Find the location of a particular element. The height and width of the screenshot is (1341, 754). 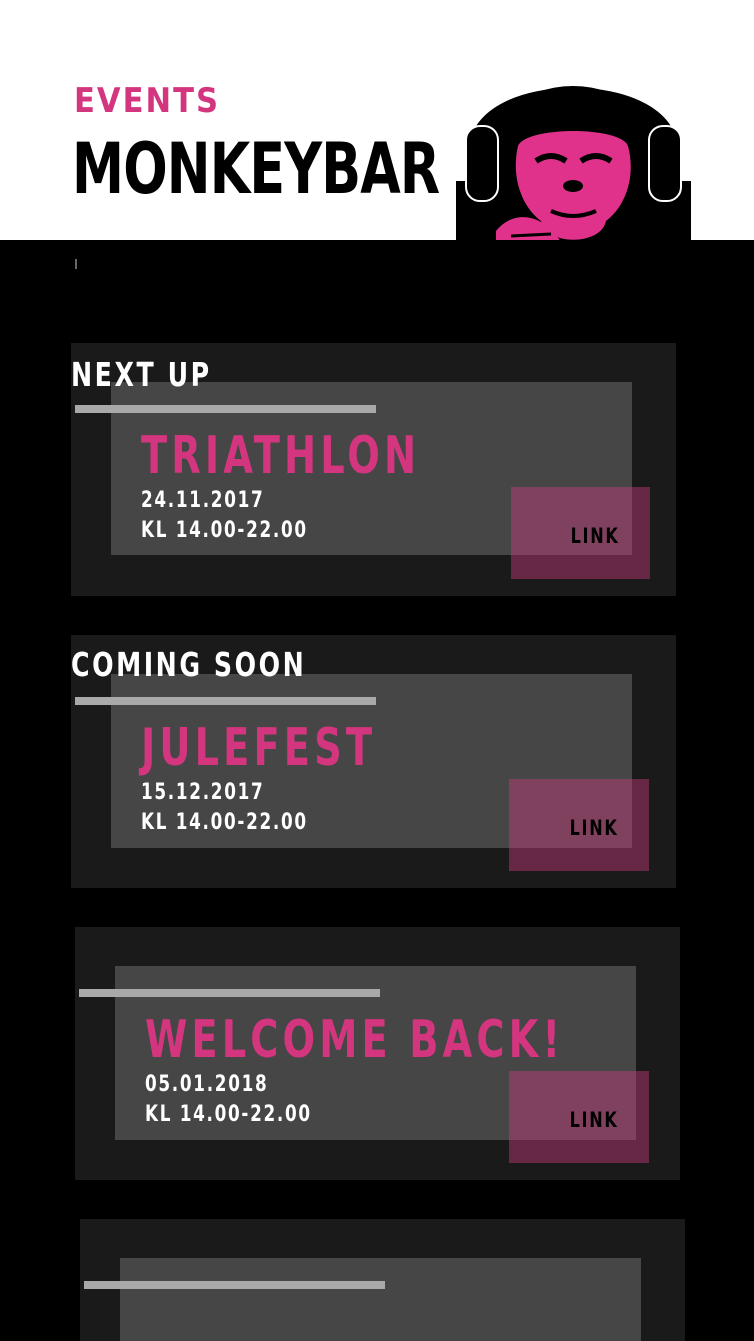

event-date: 24.11.2017 is located at coordinates (203, 500).